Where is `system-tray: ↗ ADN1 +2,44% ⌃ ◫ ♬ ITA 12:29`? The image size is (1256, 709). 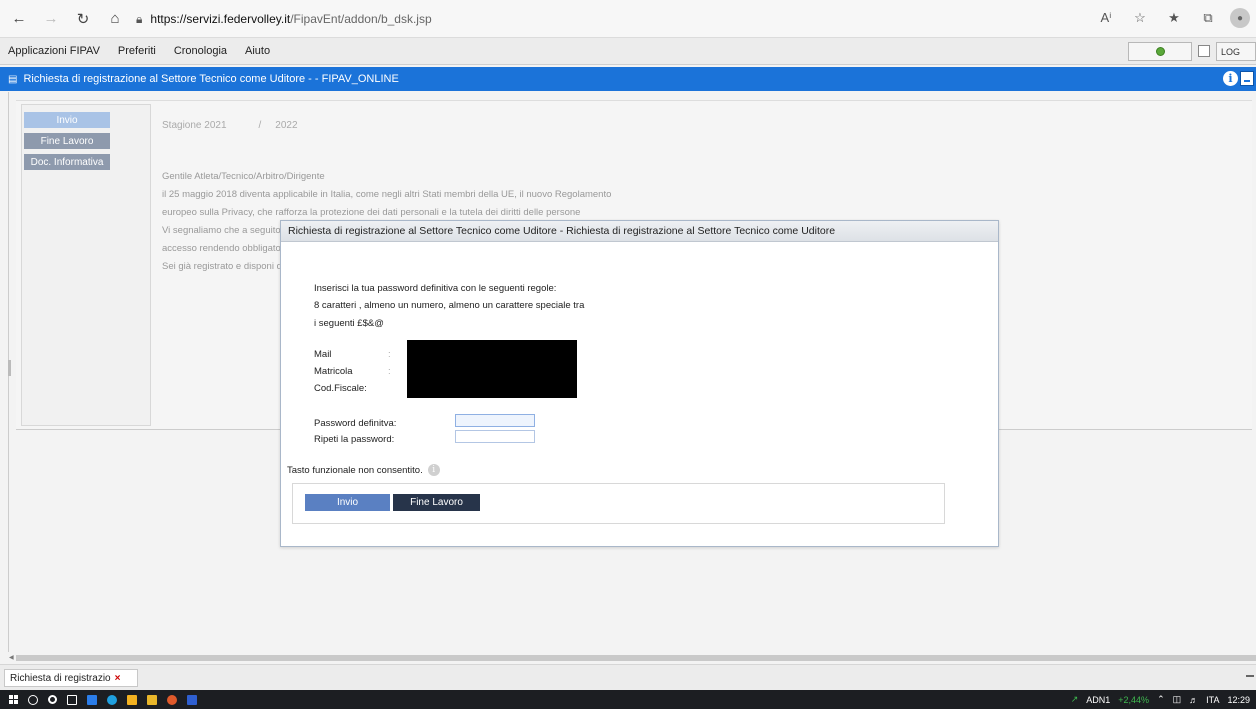 system-tray: ↗ ADN1 +2,44% ⌃ ◫ ♬ ITA 12:29 is located at coordinates (1160, 699).